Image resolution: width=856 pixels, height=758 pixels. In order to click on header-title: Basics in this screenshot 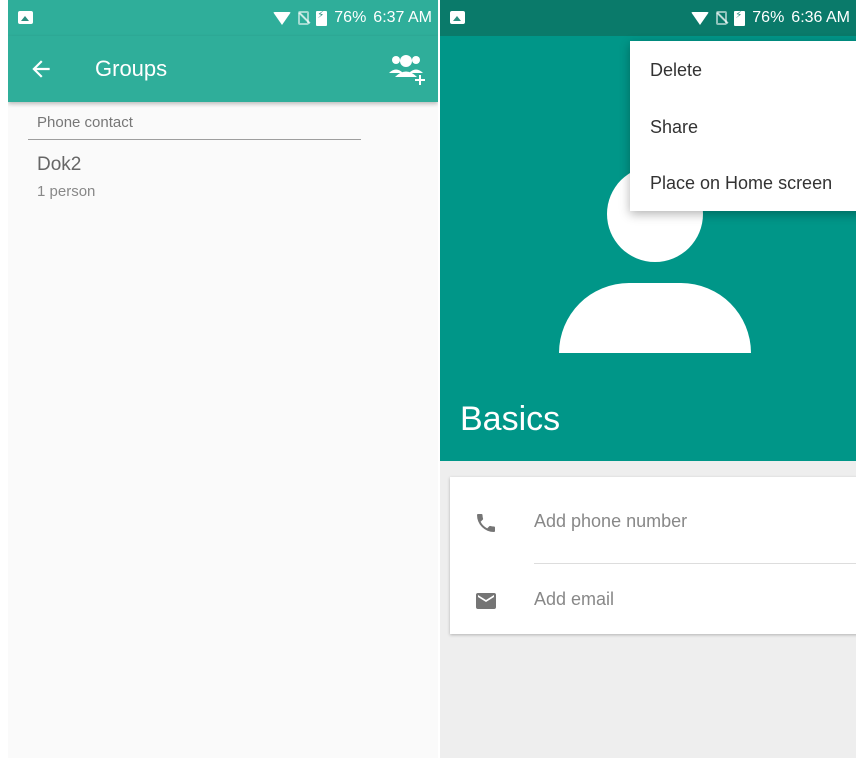, I will do `click(510, 419)`.